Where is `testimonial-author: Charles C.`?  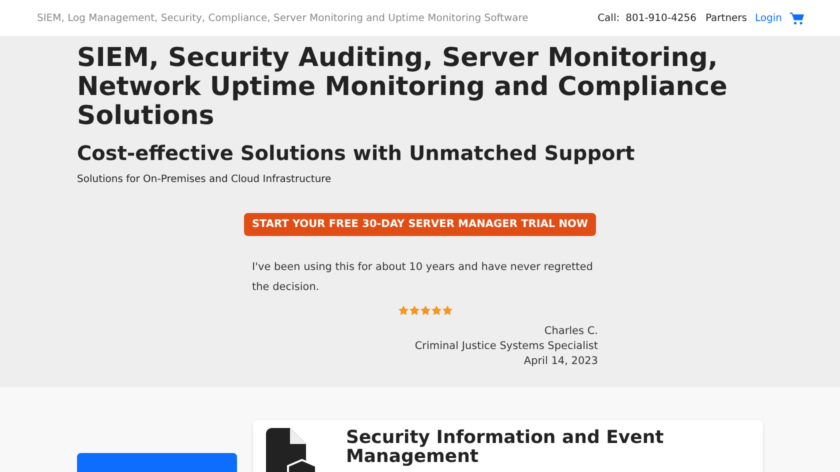 testimonial-author: Charles C. is located at coordinates (571, 331).